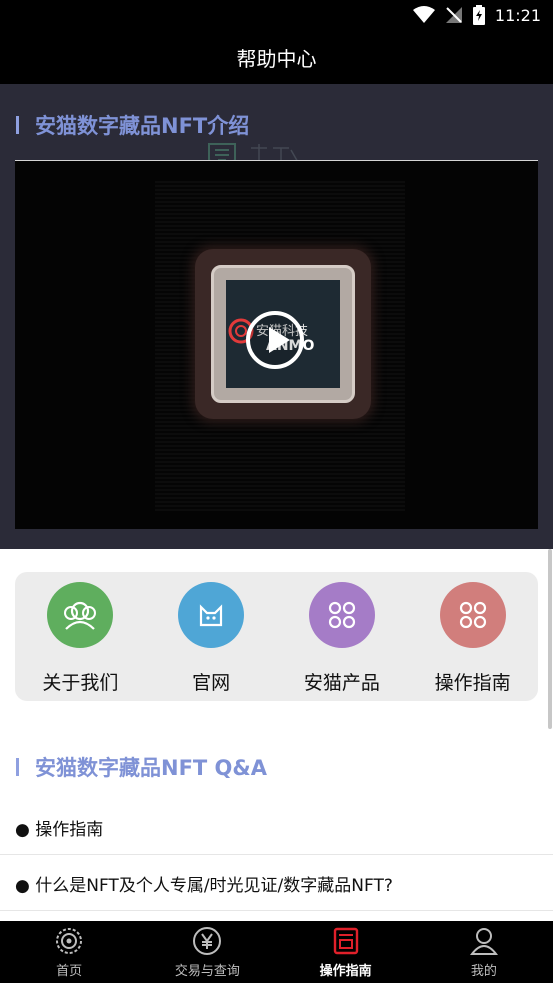 Image resolution: width=553 pixels, height=983 pixels. Describe the element at coordinates (345, 971) in the screenshot. I see `nav-guide-label: 操作指南` at that location.